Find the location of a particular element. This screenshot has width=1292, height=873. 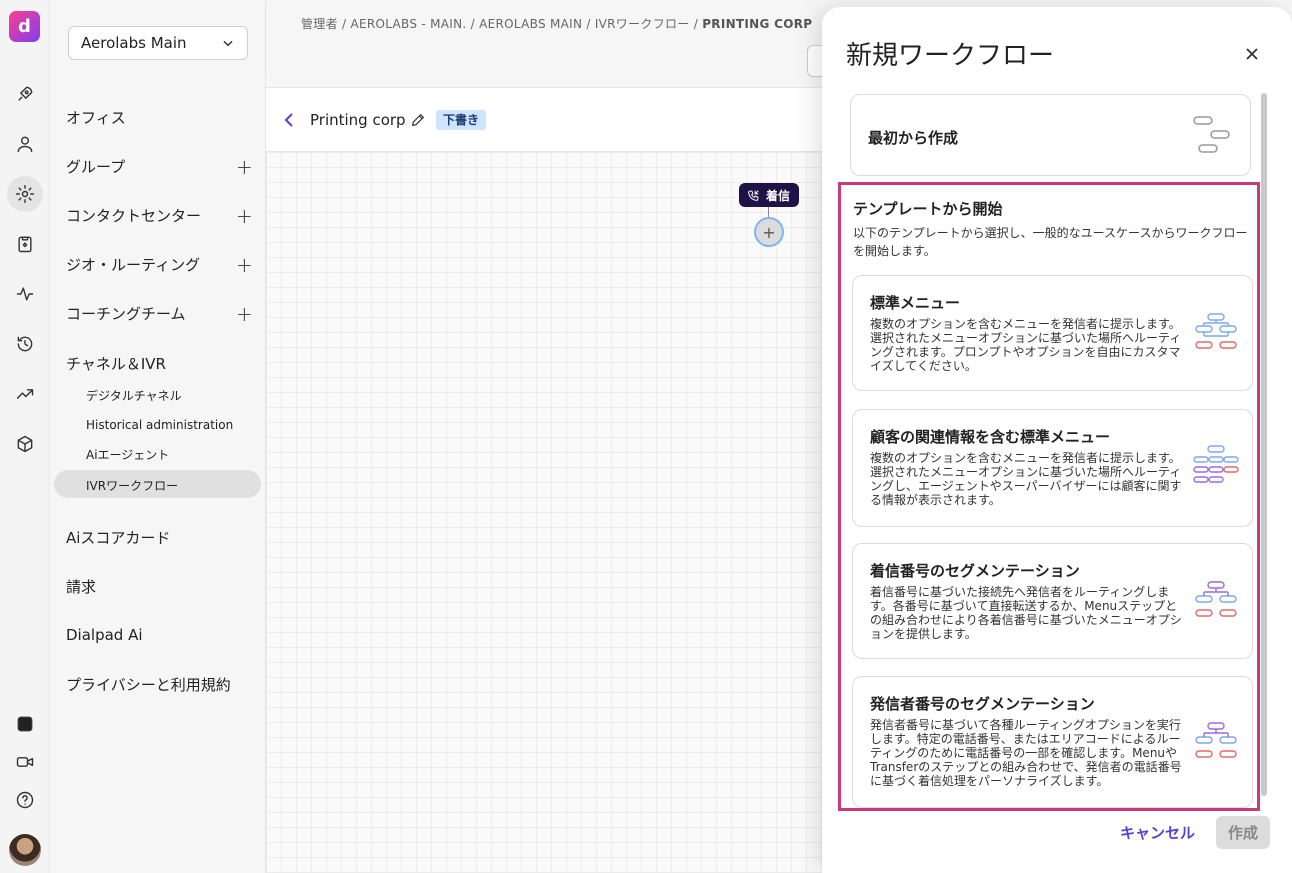

status-badge: 下書き is located at coordinates (461, 120).